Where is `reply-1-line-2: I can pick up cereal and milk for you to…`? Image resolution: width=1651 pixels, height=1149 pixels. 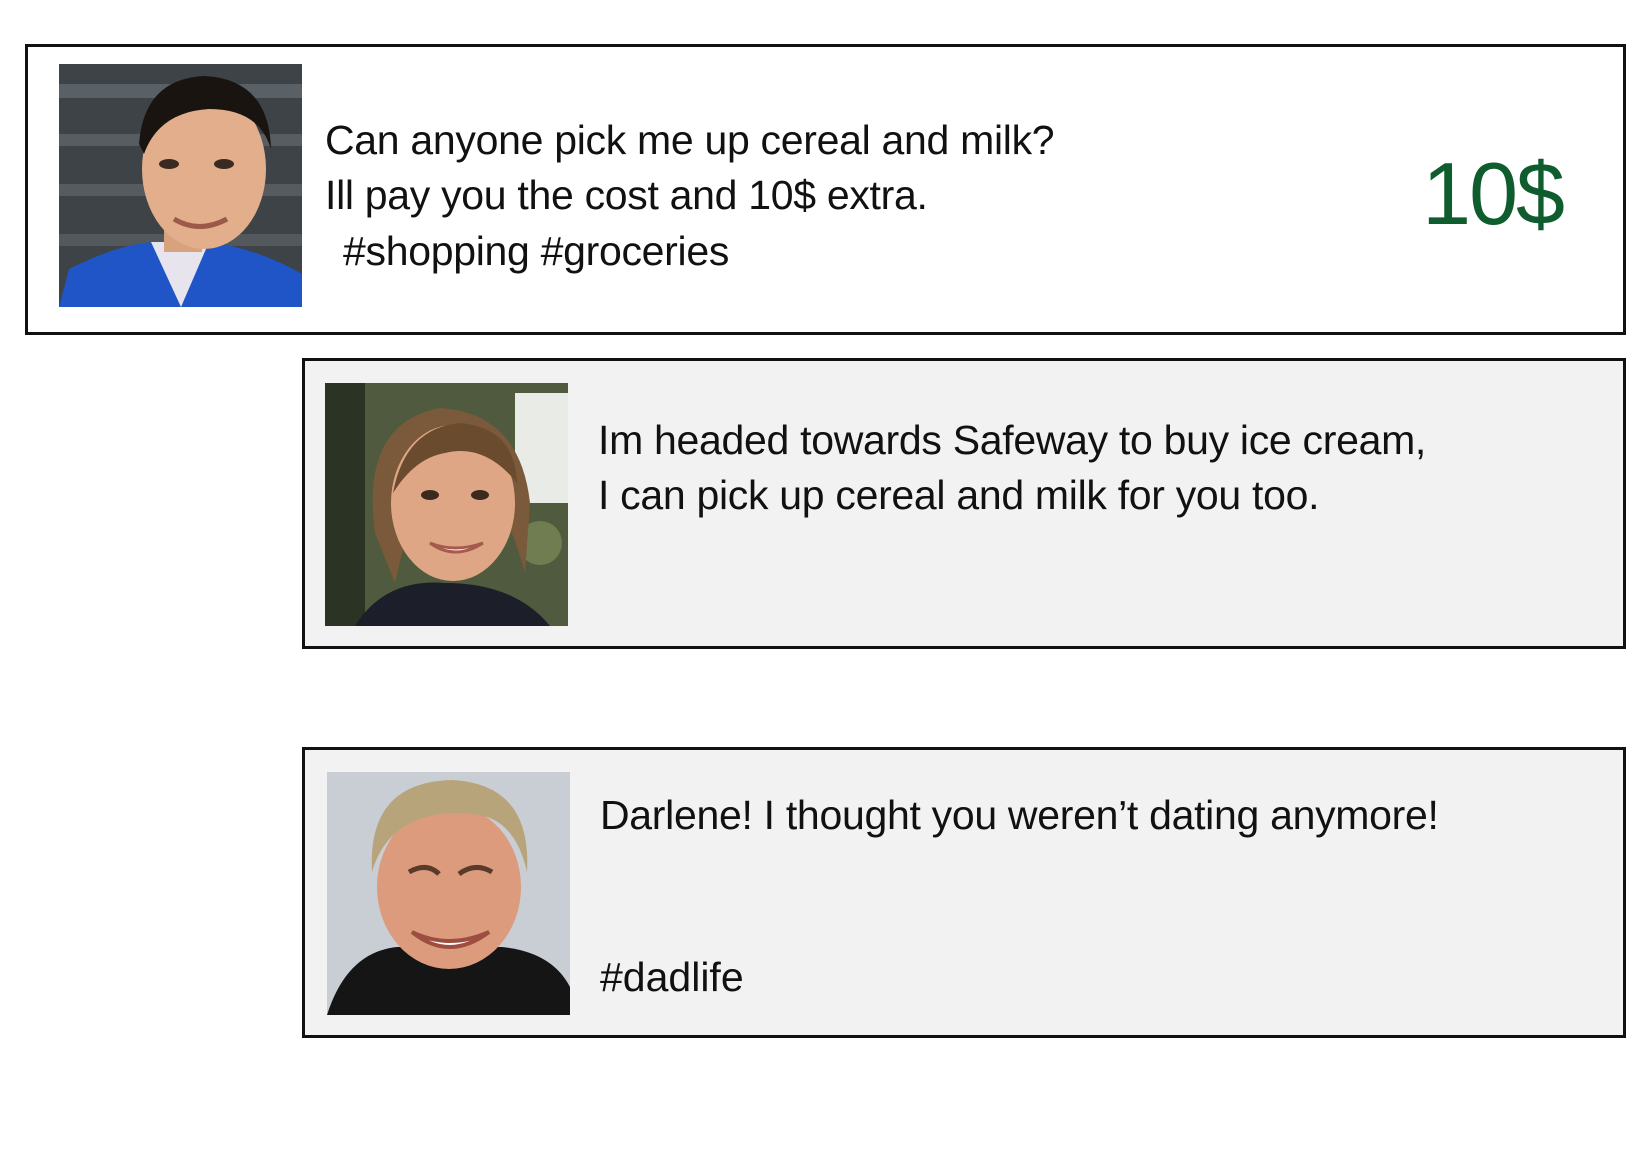 reply-1-line-2: I can pick up cereal and milk for you to… is located at coordinates (959, 495).